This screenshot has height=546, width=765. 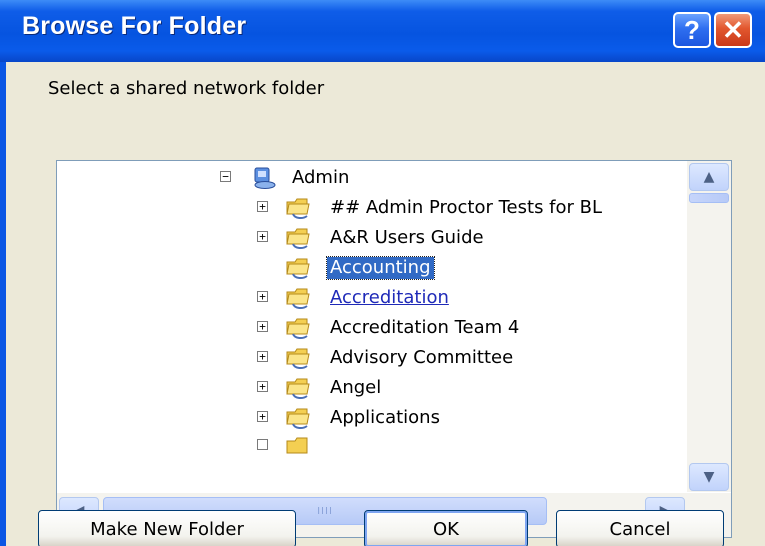 What do you see at coordinates (385, 417) in the screenshot?
I see `tree-item-label: Applications` at bounding box center [385, 417].